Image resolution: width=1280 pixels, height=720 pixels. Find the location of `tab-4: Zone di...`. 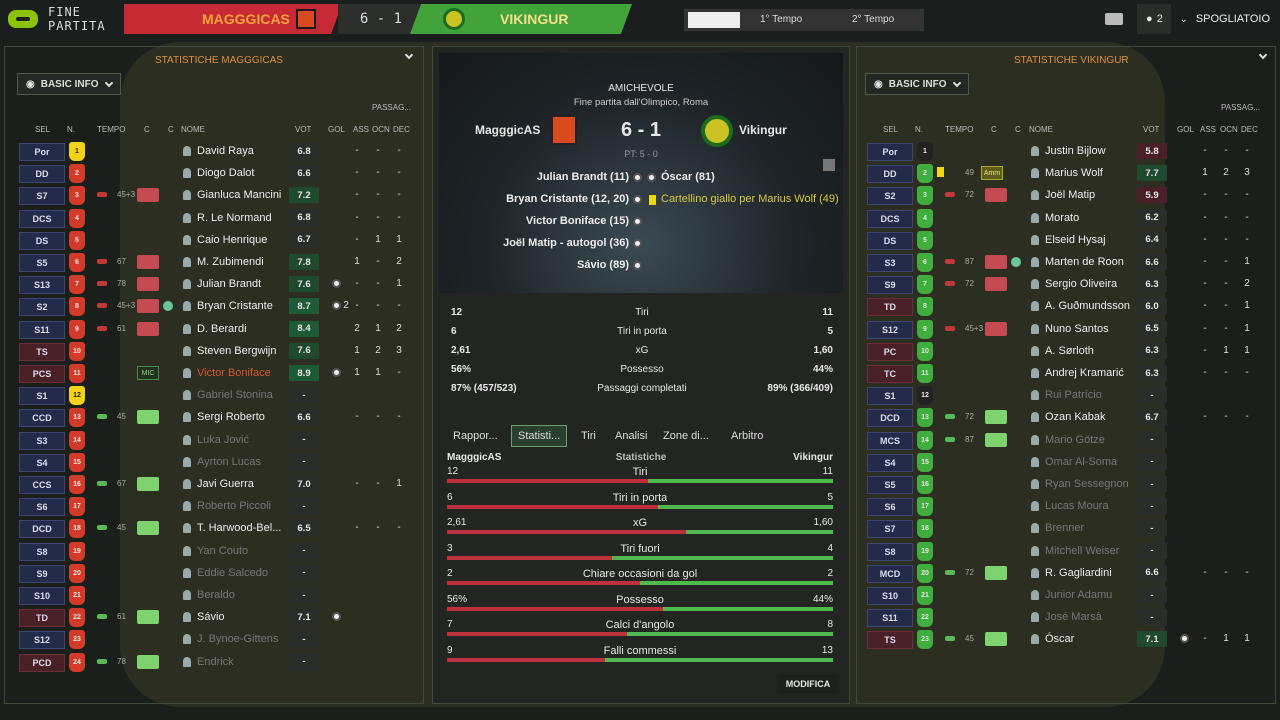

tab-4: Zone di... is located at coordinates (686, 436).